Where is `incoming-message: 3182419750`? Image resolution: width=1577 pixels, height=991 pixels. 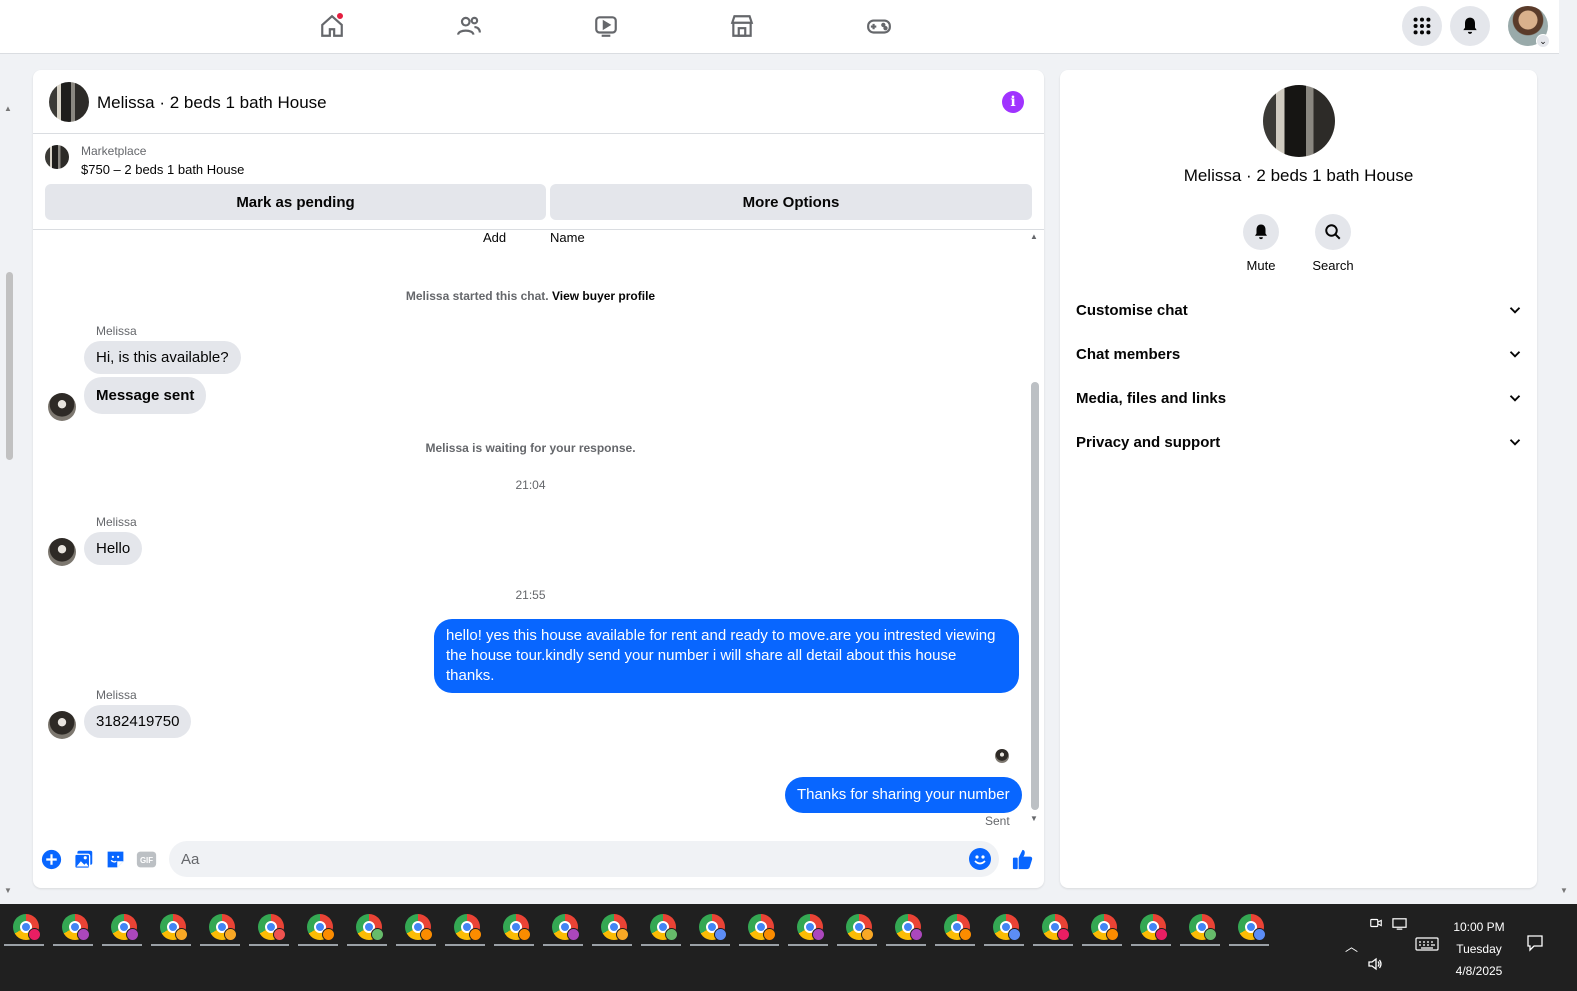 incoming-message: 3182419750 is located at coordinates (138, 721).